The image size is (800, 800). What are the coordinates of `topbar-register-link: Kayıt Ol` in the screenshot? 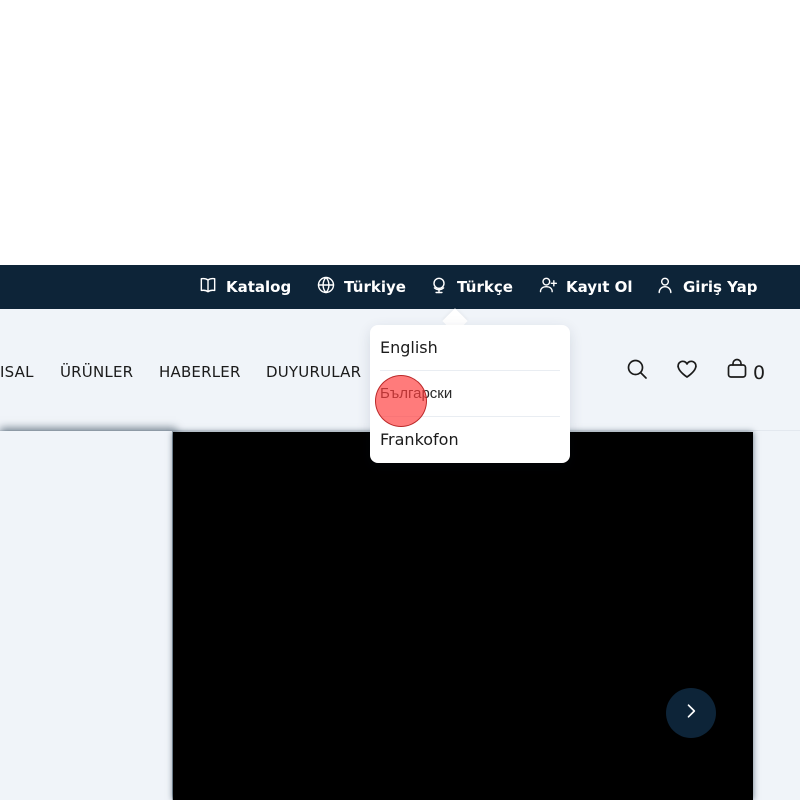 It's located at (585, 287).